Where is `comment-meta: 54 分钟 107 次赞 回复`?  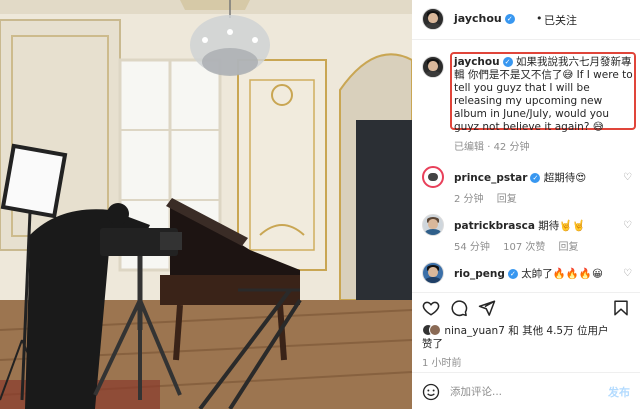
comment-meta: 54 分钟 107 次赞 回复 is located at coordinates (521, 245).